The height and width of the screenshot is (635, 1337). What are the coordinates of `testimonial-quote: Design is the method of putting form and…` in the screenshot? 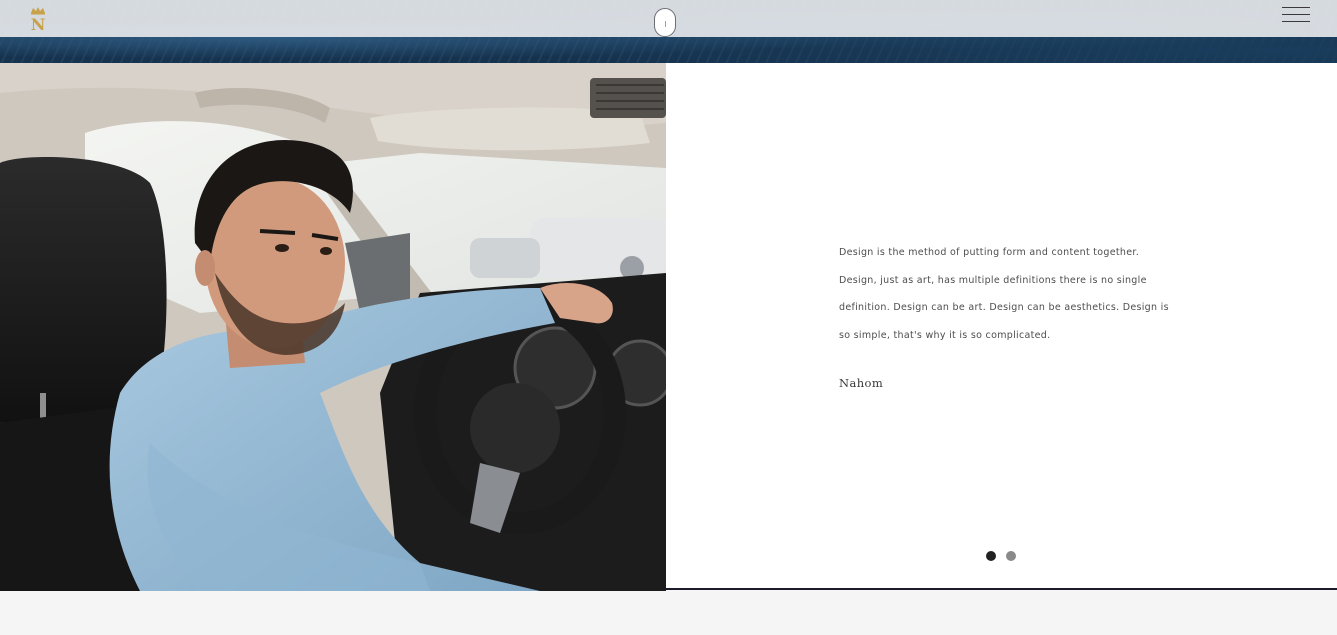 It's located at (1004, 294).